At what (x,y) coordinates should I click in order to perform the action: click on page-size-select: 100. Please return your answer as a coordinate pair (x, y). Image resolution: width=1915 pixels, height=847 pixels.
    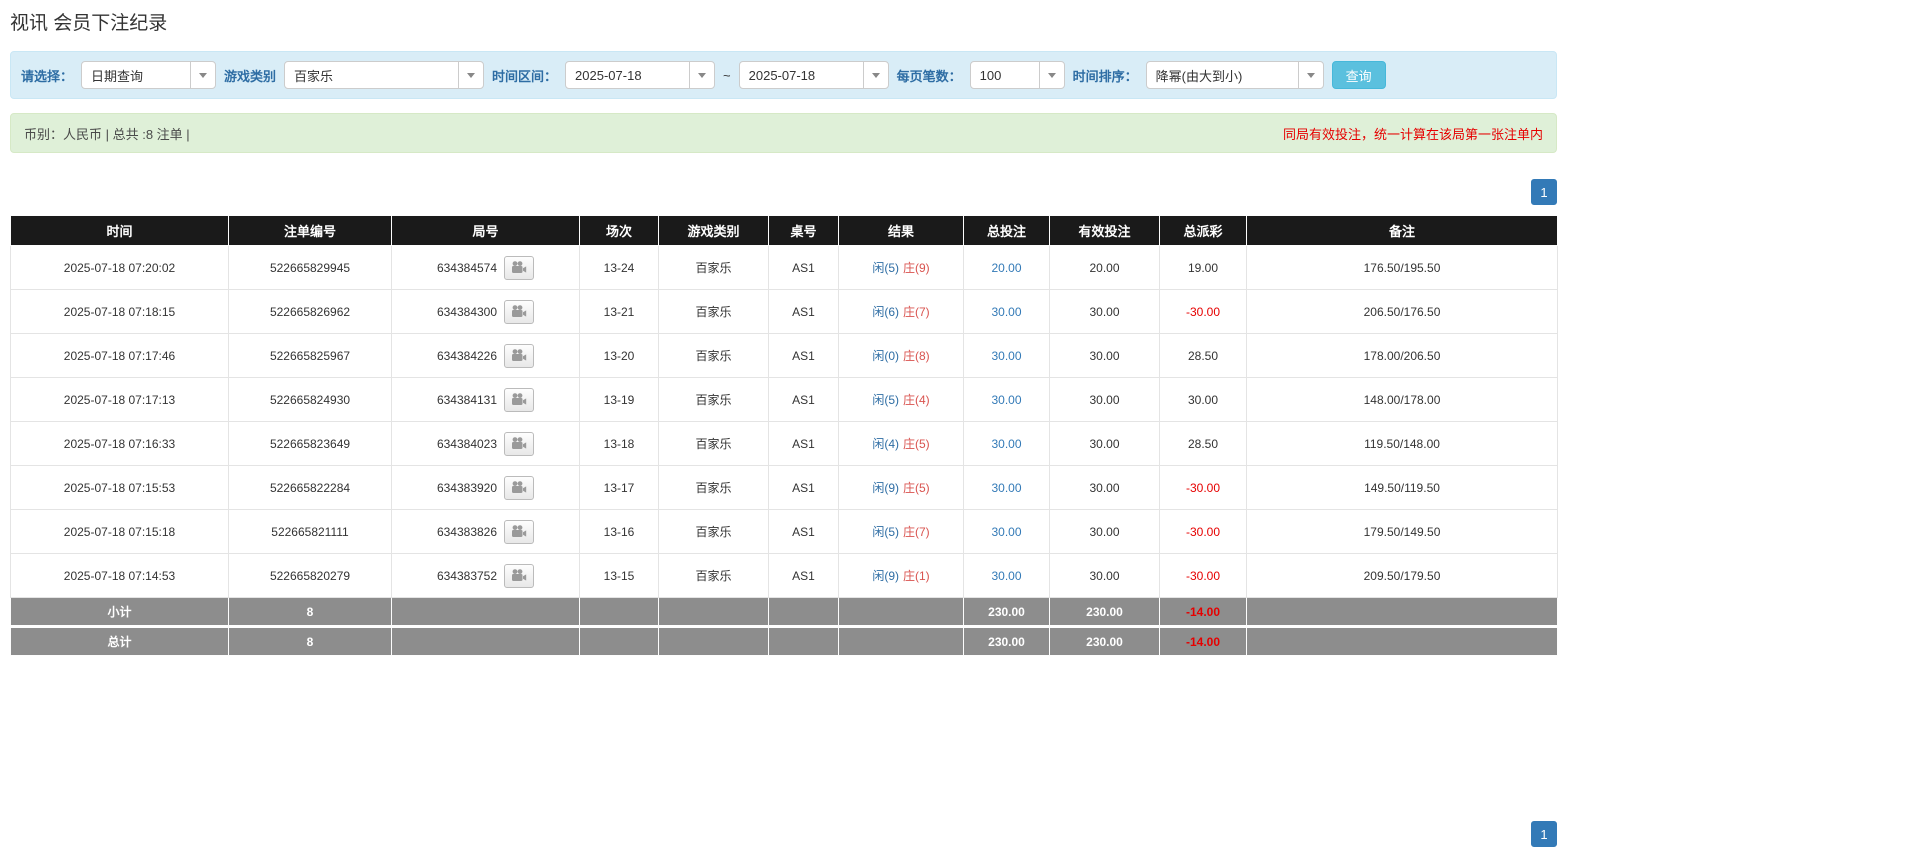
    Looking at the image, I should click on (1017, 75).